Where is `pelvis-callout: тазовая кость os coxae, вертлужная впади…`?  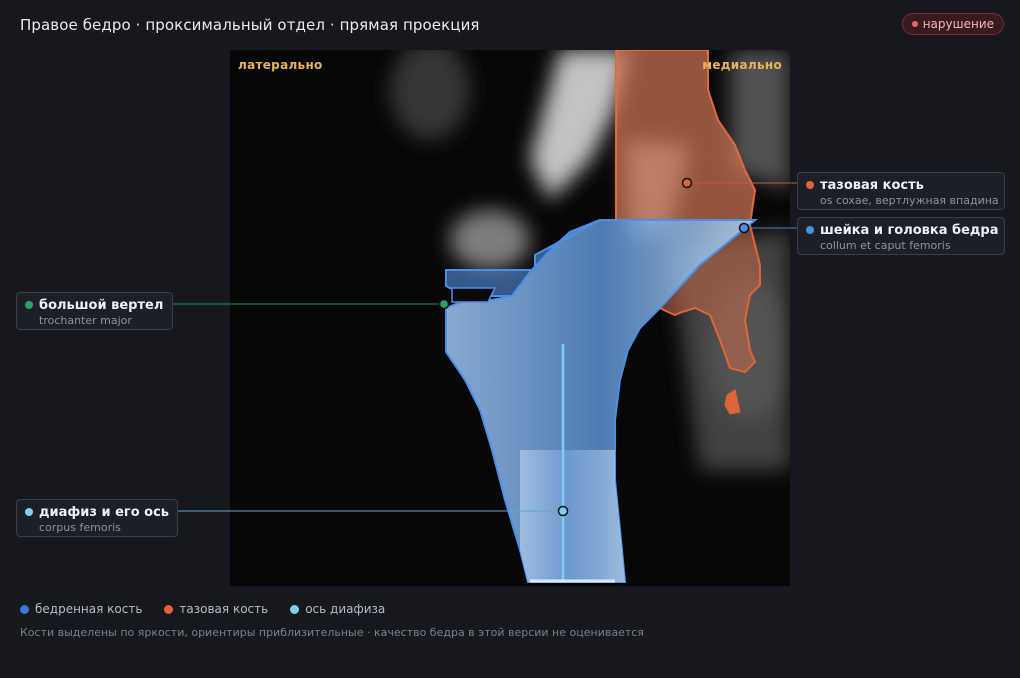 pelvis-callout: тазовая кость os coxae, вертлужная впади… is located at coordinates (901, 191).